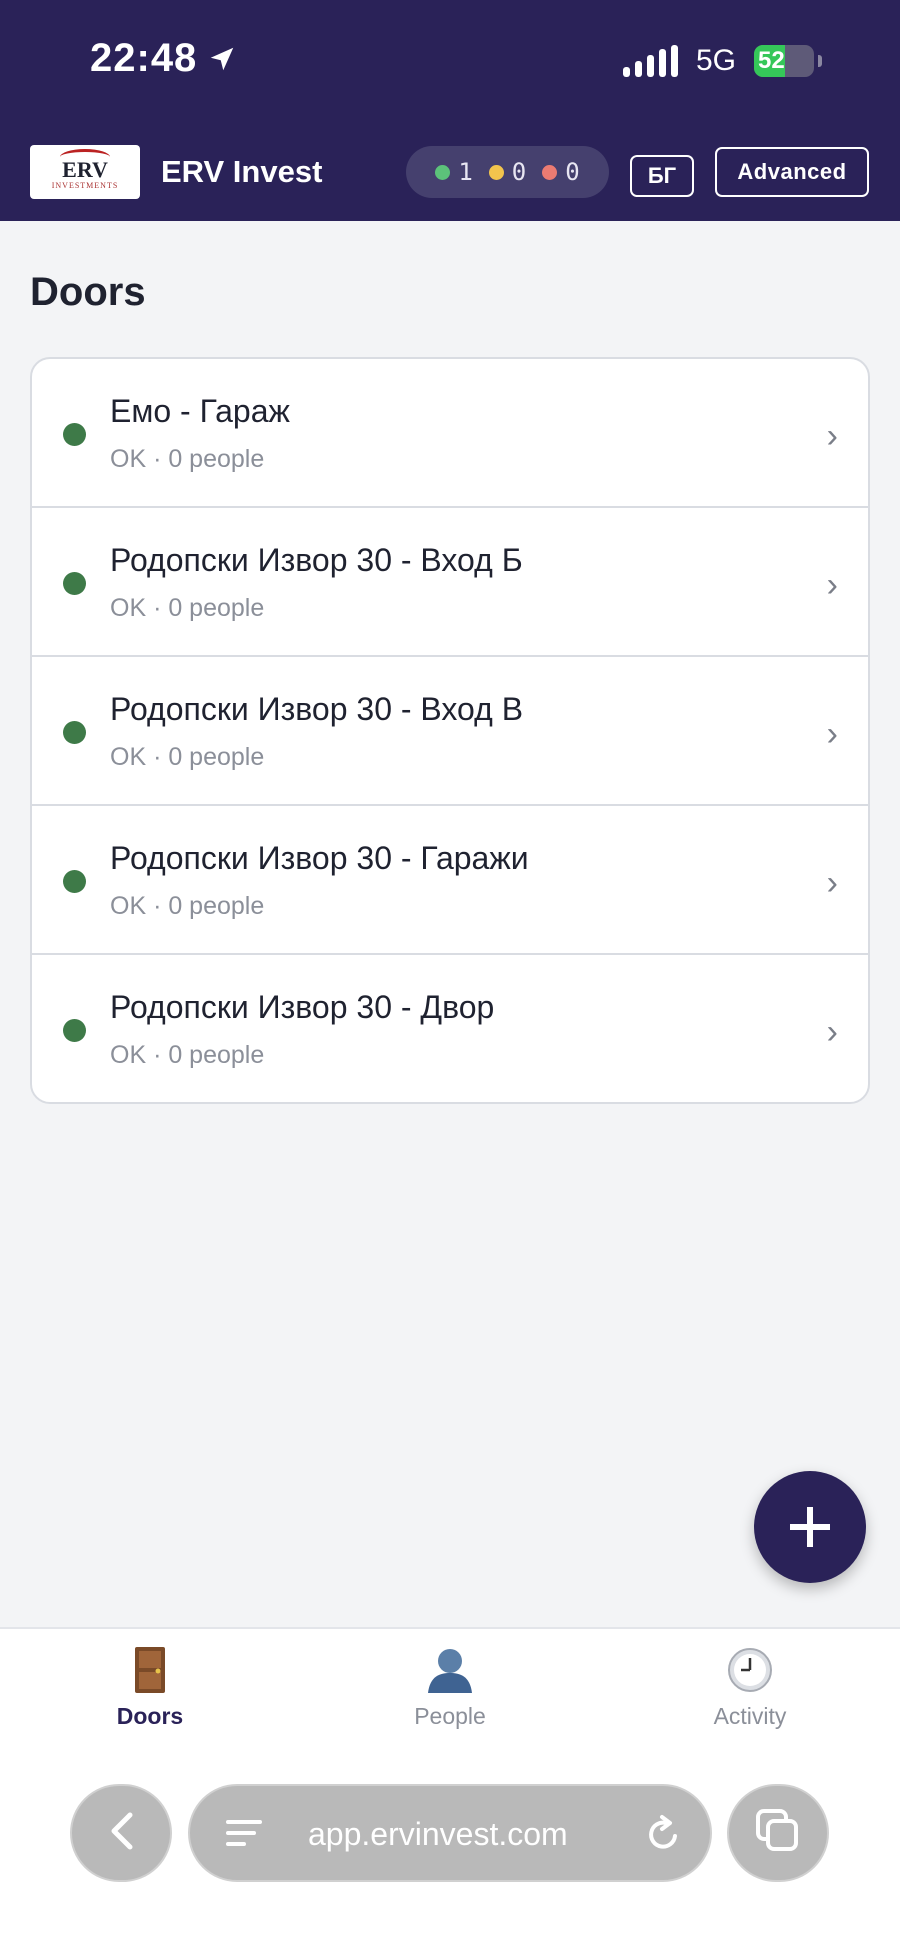 The width and height of the screenshot is (900, 1951). Describe the element at coordinates (88, 292) in the screenshot. I see `page-title: Doors` at that location.